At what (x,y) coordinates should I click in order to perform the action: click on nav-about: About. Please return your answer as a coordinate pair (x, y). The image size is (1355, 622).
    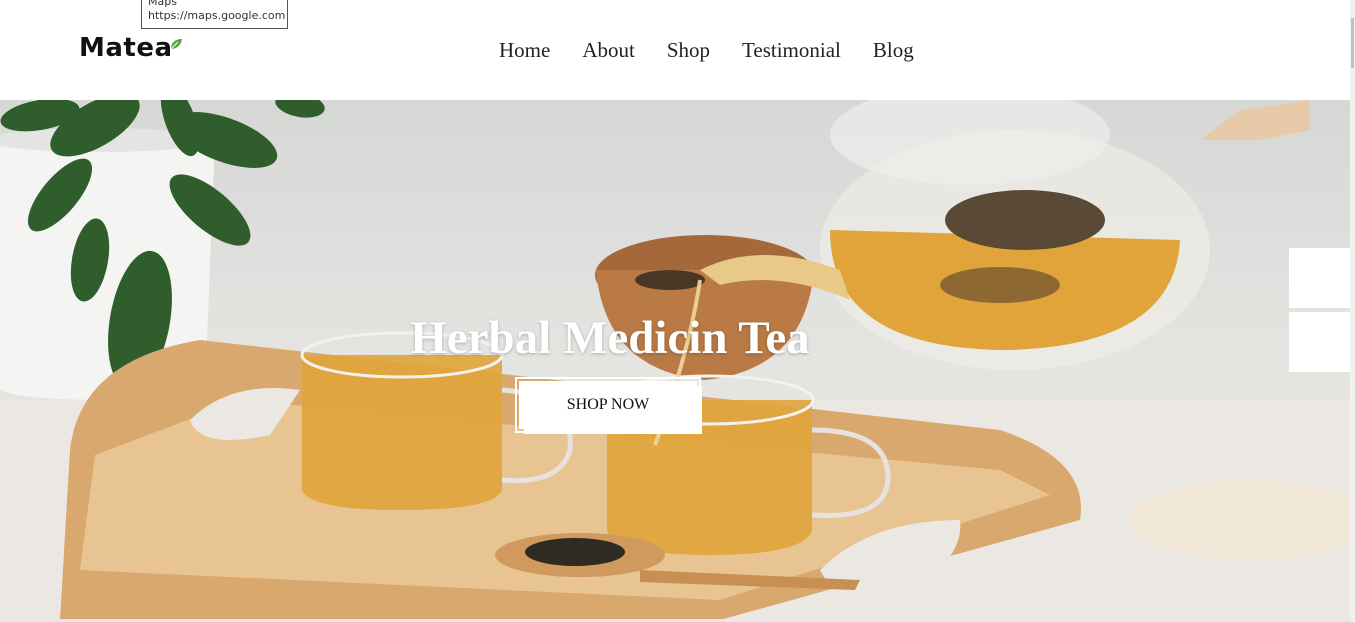
    Looking at the image, I should click on (608, 50).